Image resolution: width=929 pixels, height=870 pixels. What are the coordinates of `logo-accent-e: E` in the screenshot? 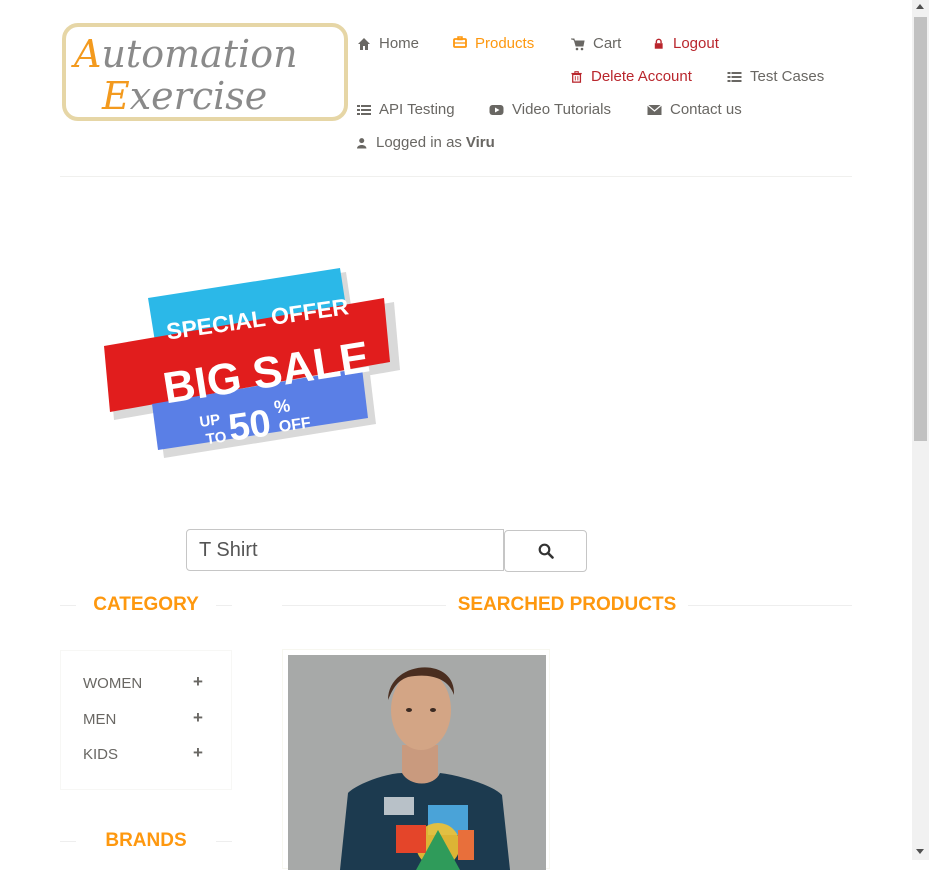 It's located at (115, 96).